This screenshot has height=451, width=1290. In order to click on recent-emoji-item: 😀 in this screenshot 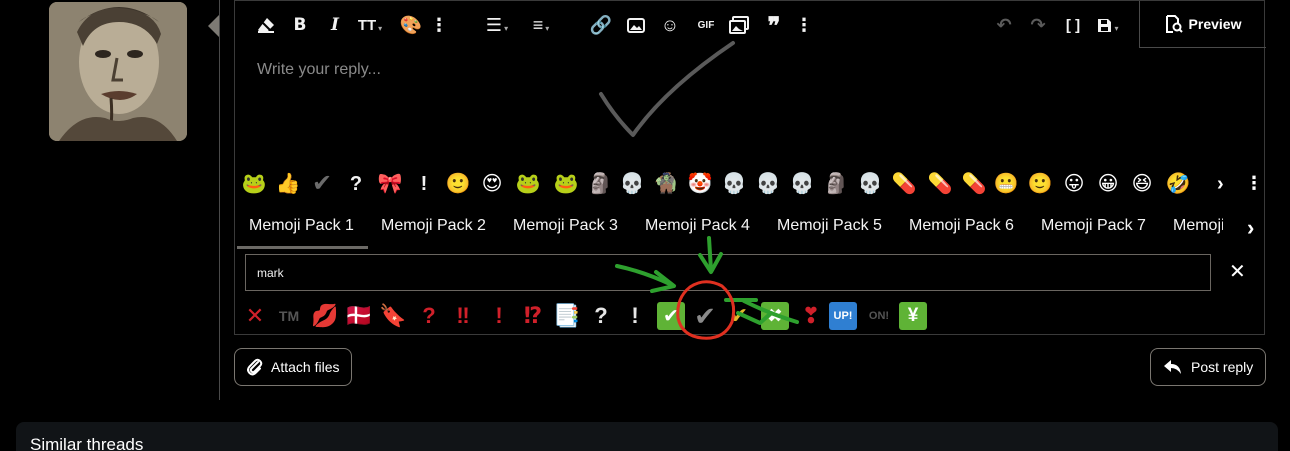, I will do `click(1108, 184)`.